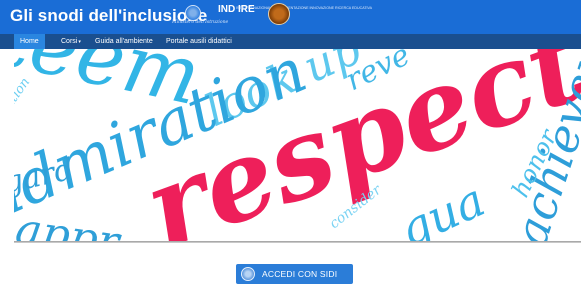 The height and width of the screenshot is (284, 581). Describe the element at coordinates (300, 274) in the screenshot. I see `accedi-button-label: ACCEDI CON SIDI` at that location.